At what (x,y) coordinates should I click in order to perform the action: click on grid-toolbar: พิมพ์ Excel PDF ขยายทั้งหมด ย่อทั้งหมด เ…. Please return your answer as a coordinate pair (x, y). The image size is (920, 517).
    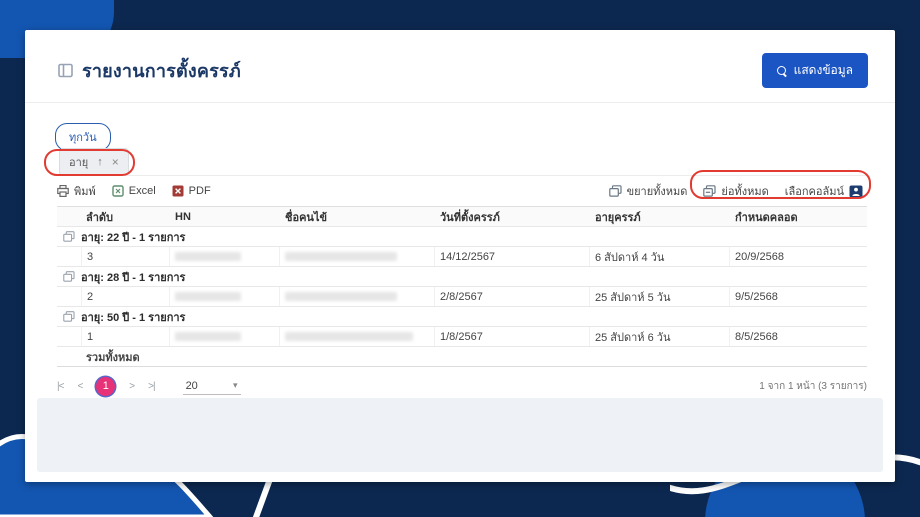
    Looking at the image, I should click on (462, 191).